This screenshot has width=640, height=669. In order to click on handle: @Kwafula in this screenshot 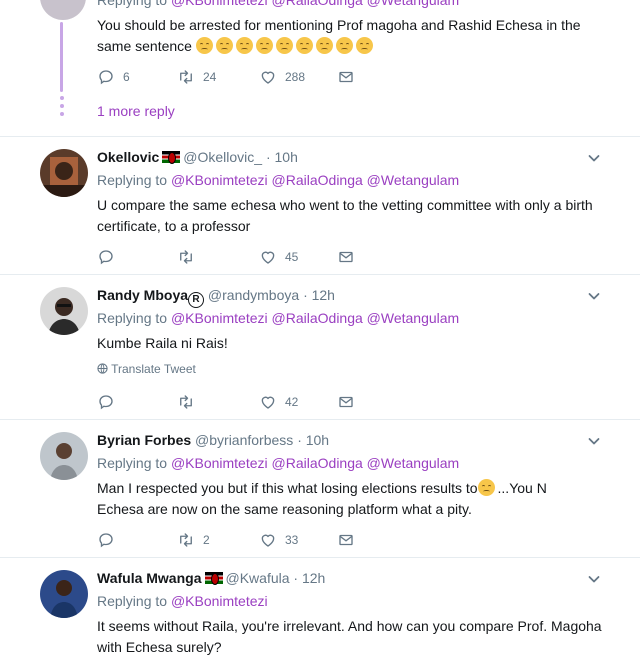, I will do `click(258, 578)`.